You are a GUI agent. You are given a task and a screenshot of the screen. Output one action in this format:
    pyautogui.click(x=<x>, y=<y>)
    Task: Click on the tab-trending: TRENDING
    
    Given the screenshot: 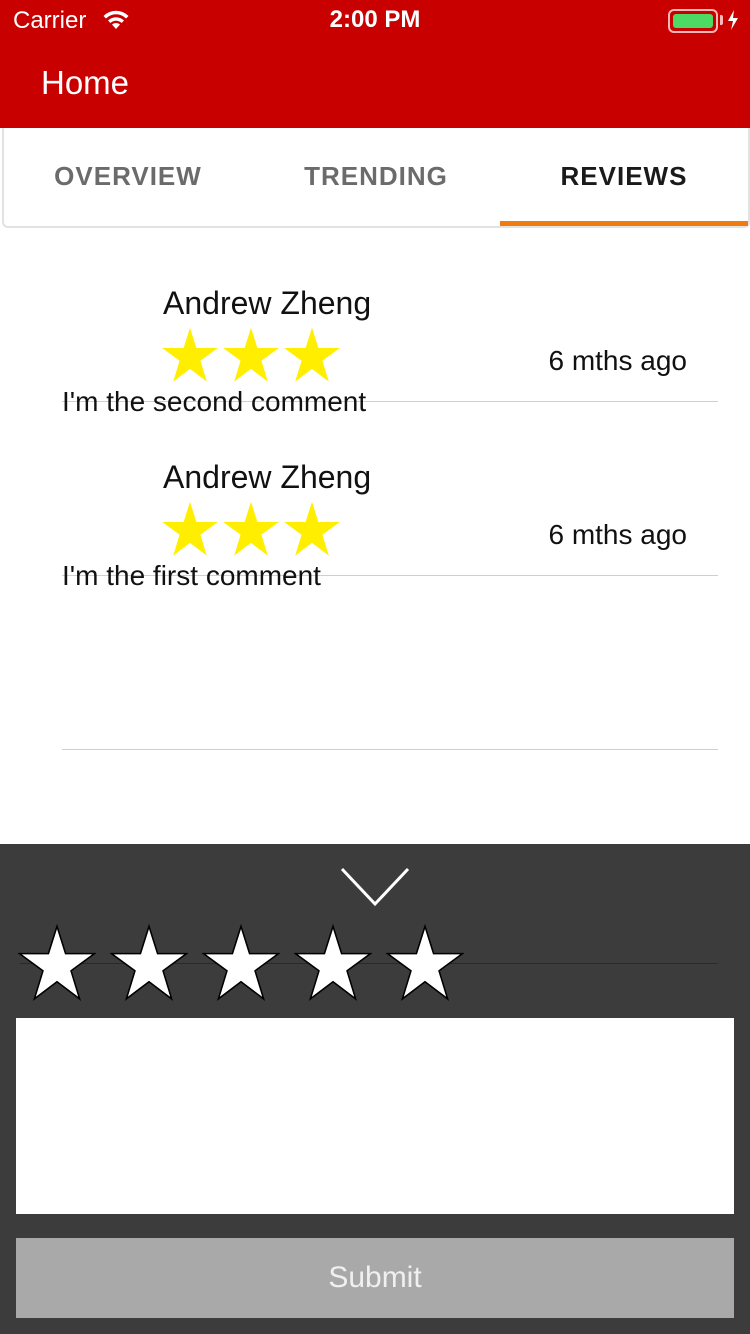 What is the action you would take?
    pyautogui.click(x=376, y=176)
    